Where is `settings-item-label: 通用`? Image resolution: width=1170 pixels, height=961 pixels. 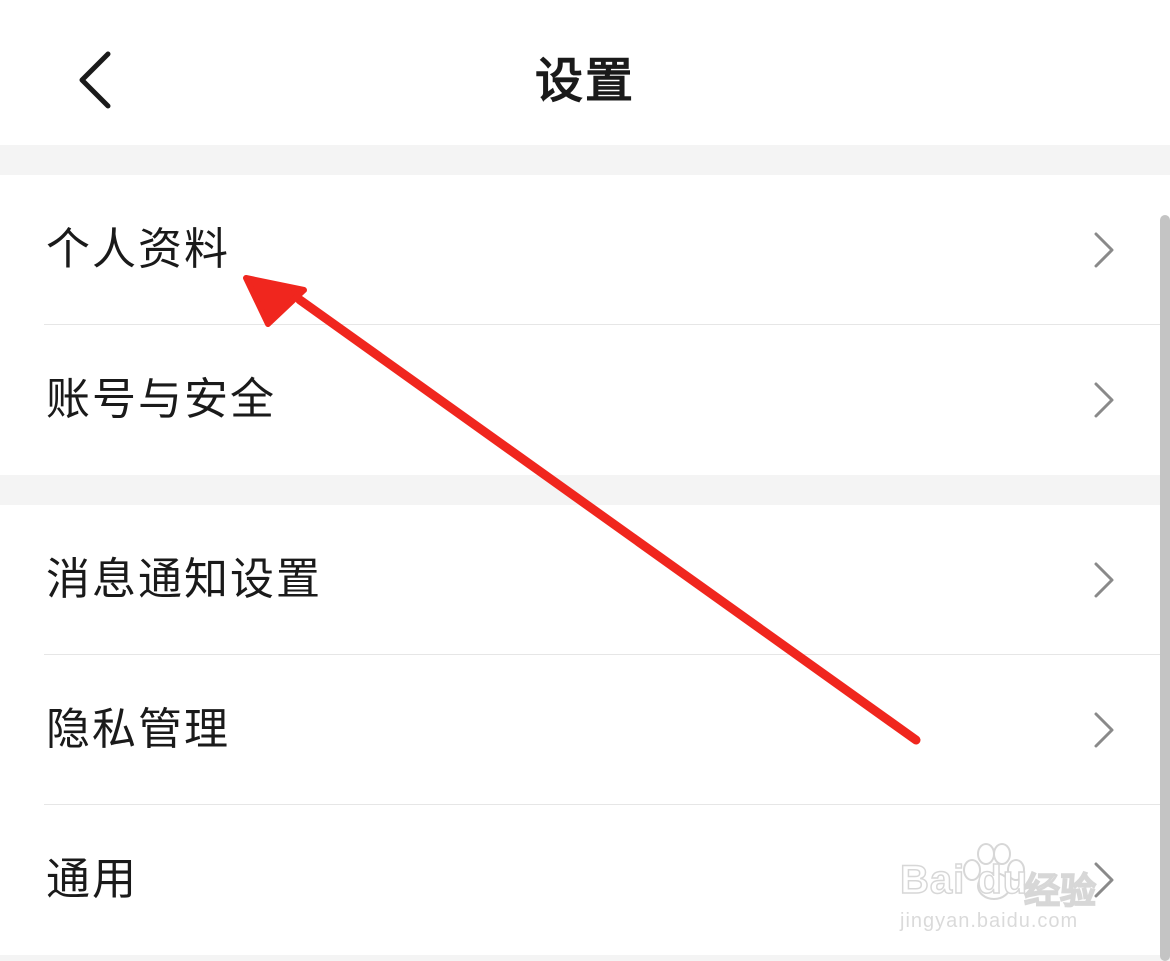
settings-item-label: 通用 is located at coordinates (92, 879).